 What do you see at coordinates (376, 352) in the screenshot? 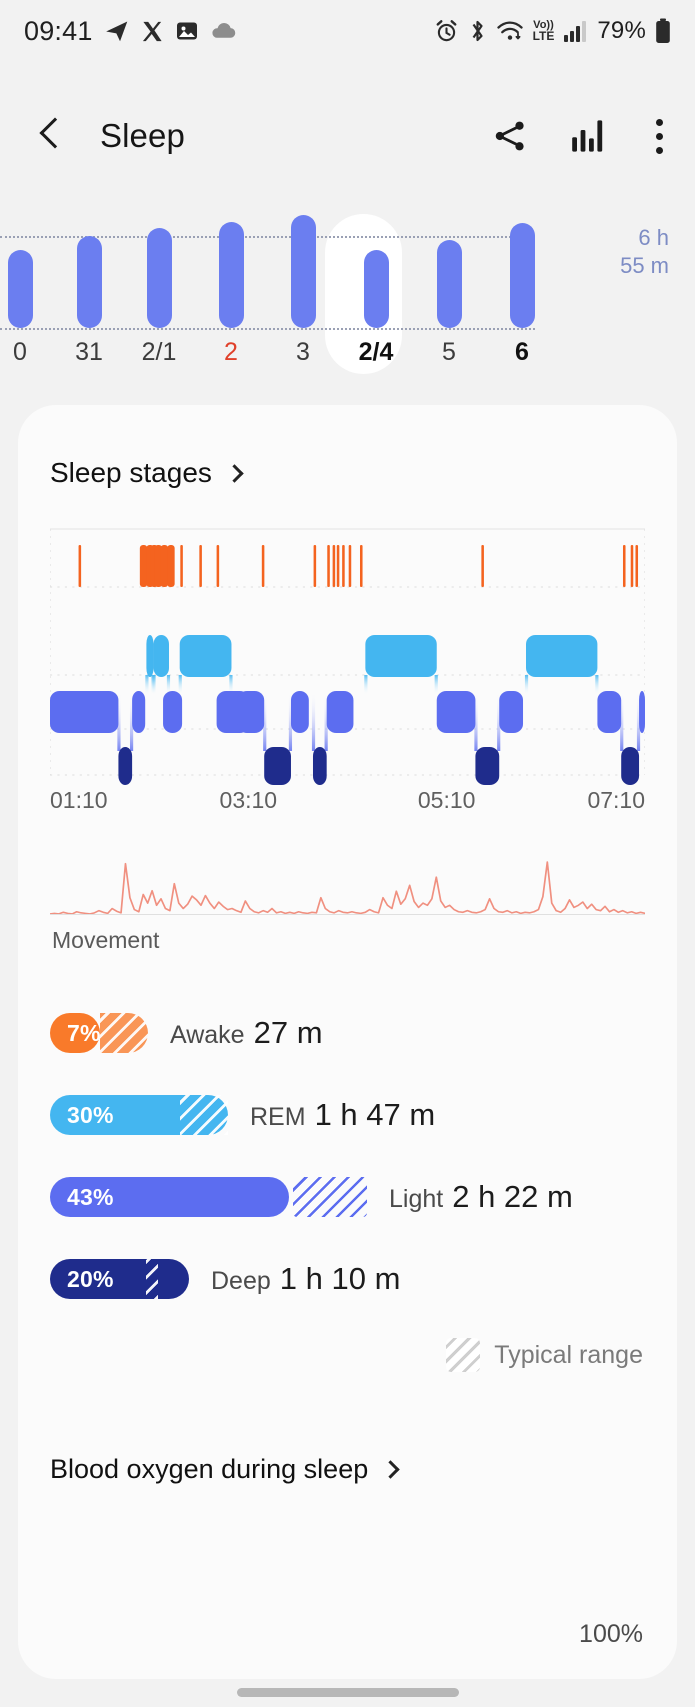
I see `weekly-day-label: 2/4` at bounding box center [376, 352].